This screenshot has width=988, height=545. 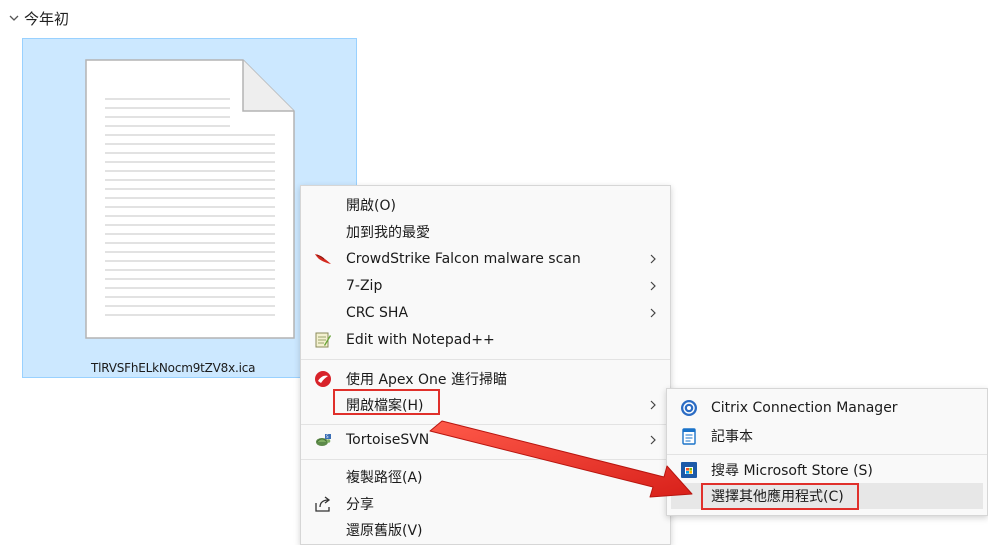 I want to click on submenu-item-label: Citrix Connection Manager, so click(x=804, y=408).